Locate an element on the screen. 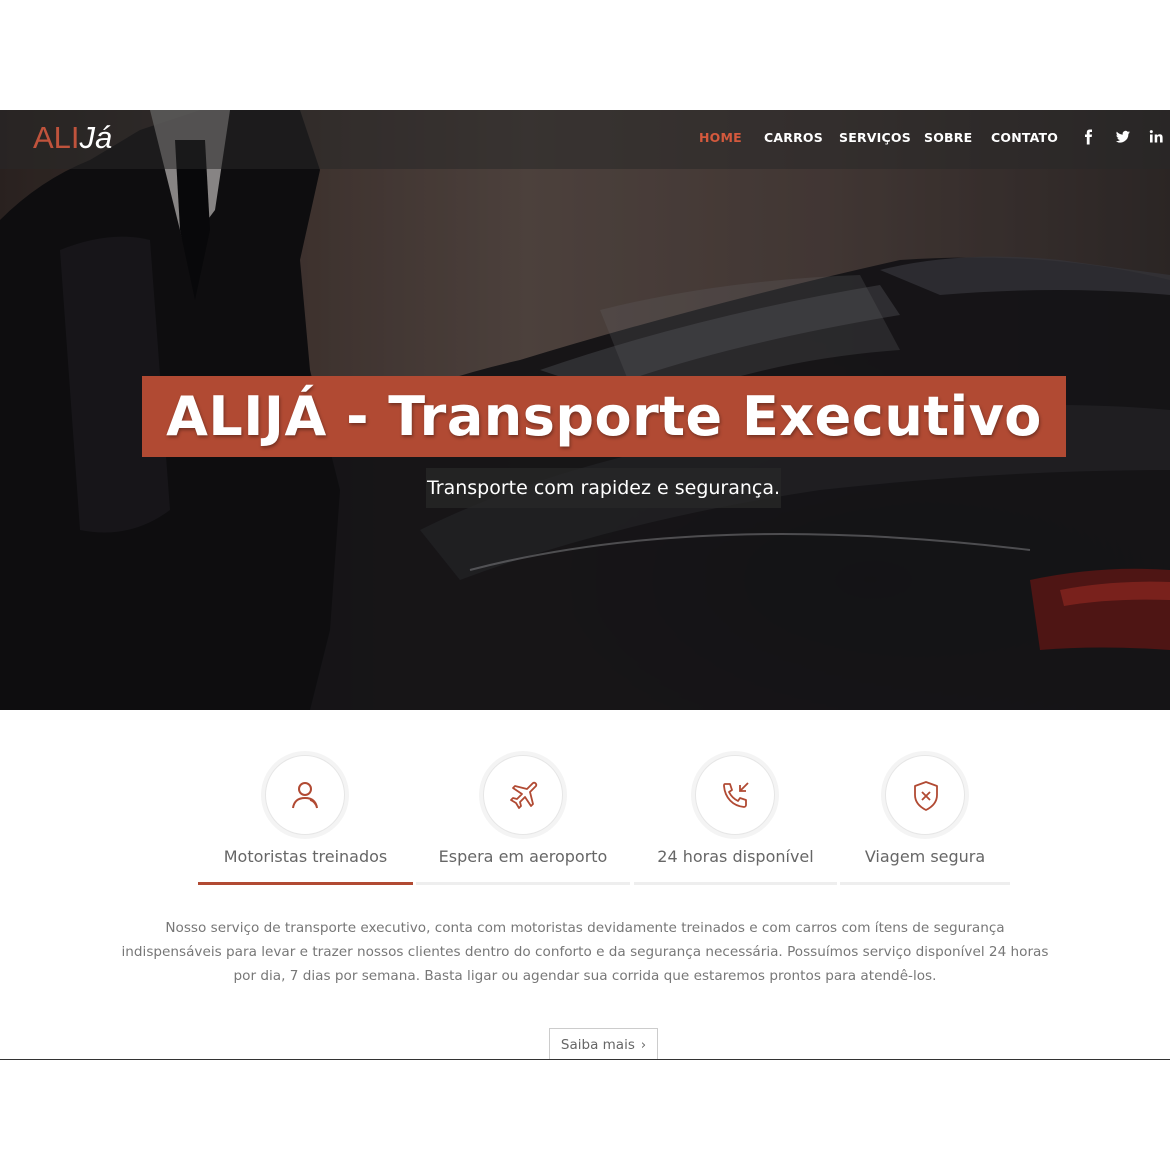  hero-title: ALIJÁ - Transporte Executivo is located at coordinates (604, 416).